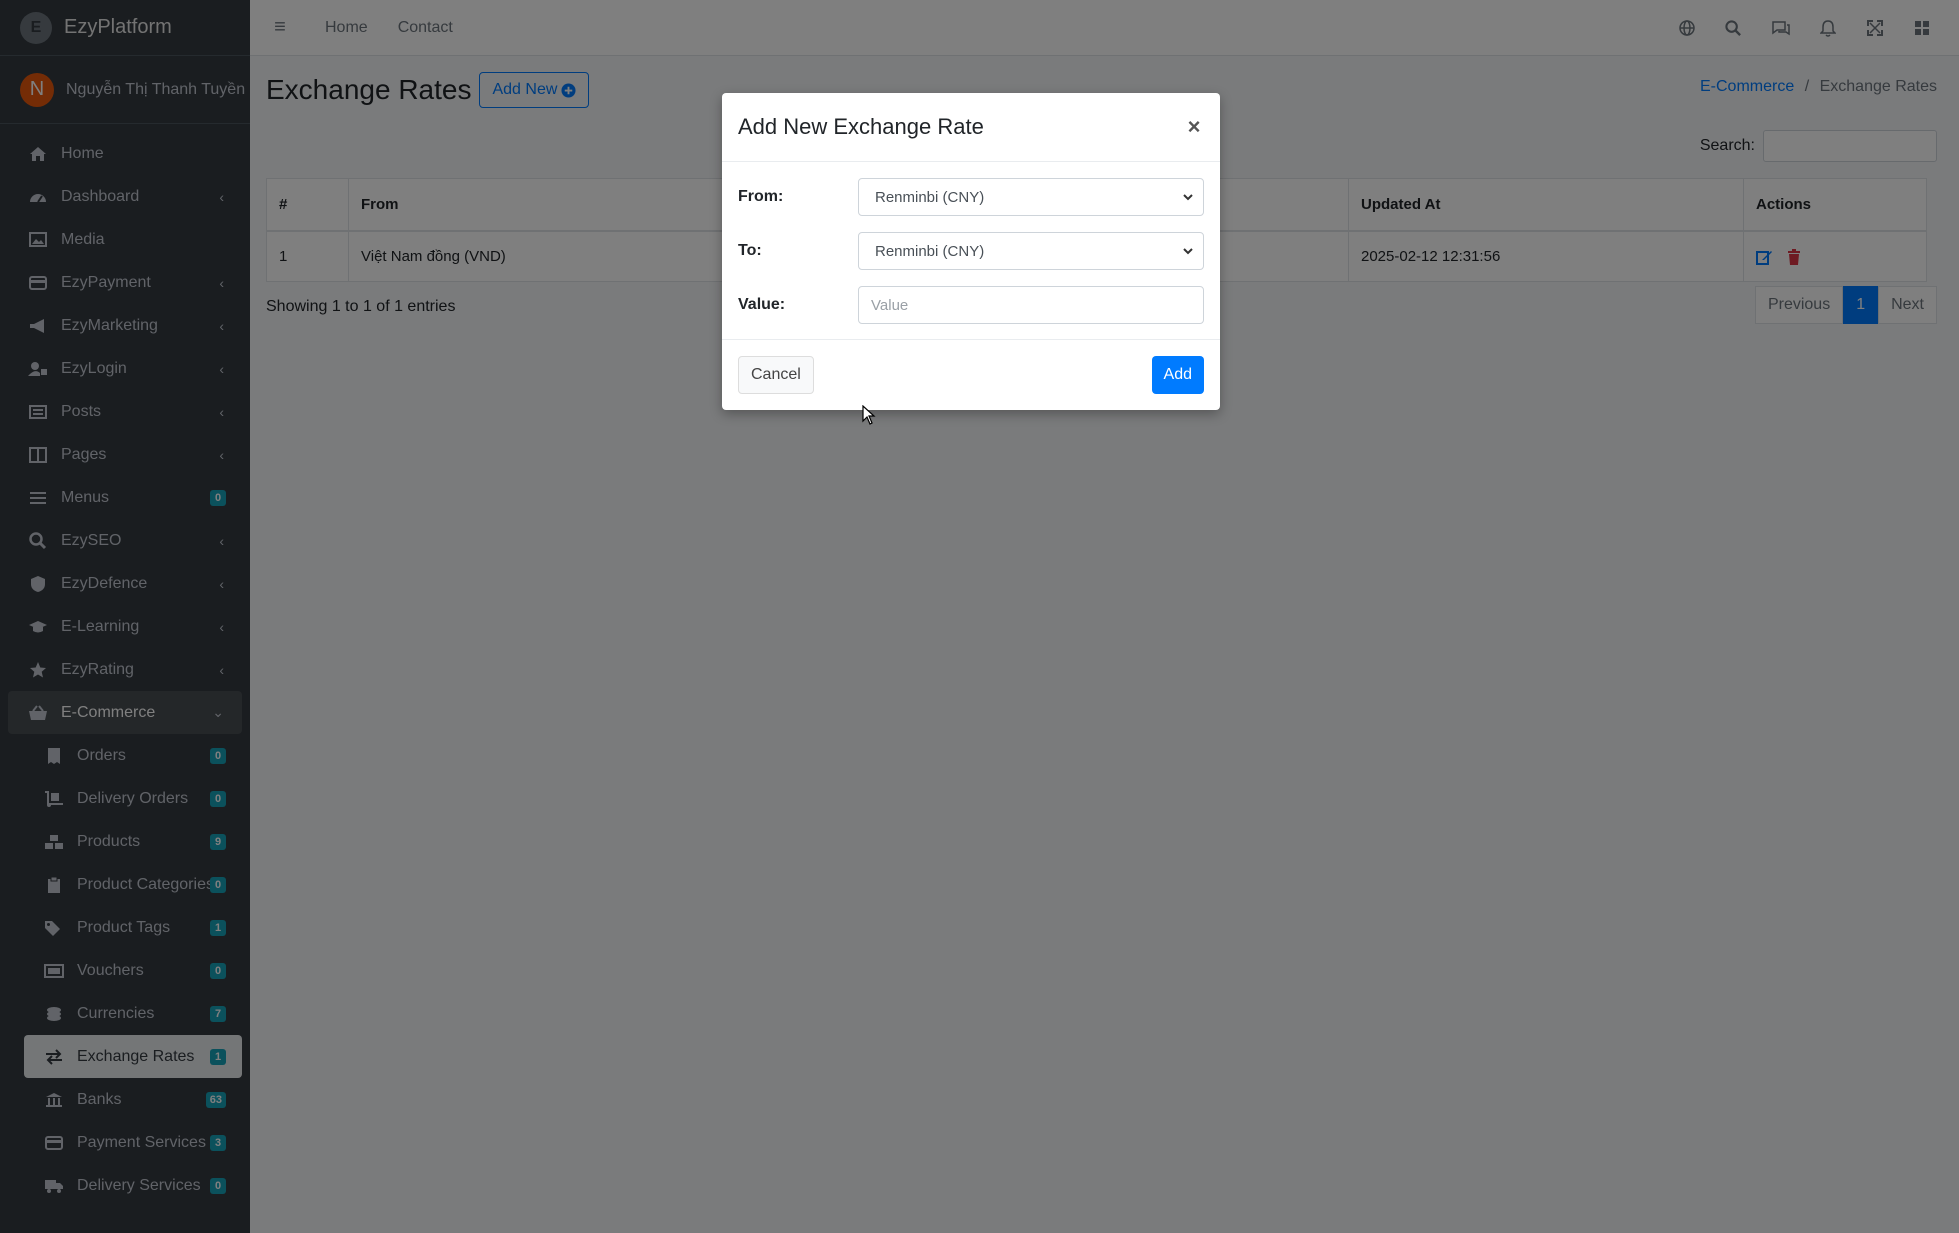 Image resolution: width=1959 pixels, height=1233 pixels. What do you see at coordinates (930, 197) in the screenshot?
I see `from-select-value: Renminbi (CNY)` at bounding box center [930, 197].